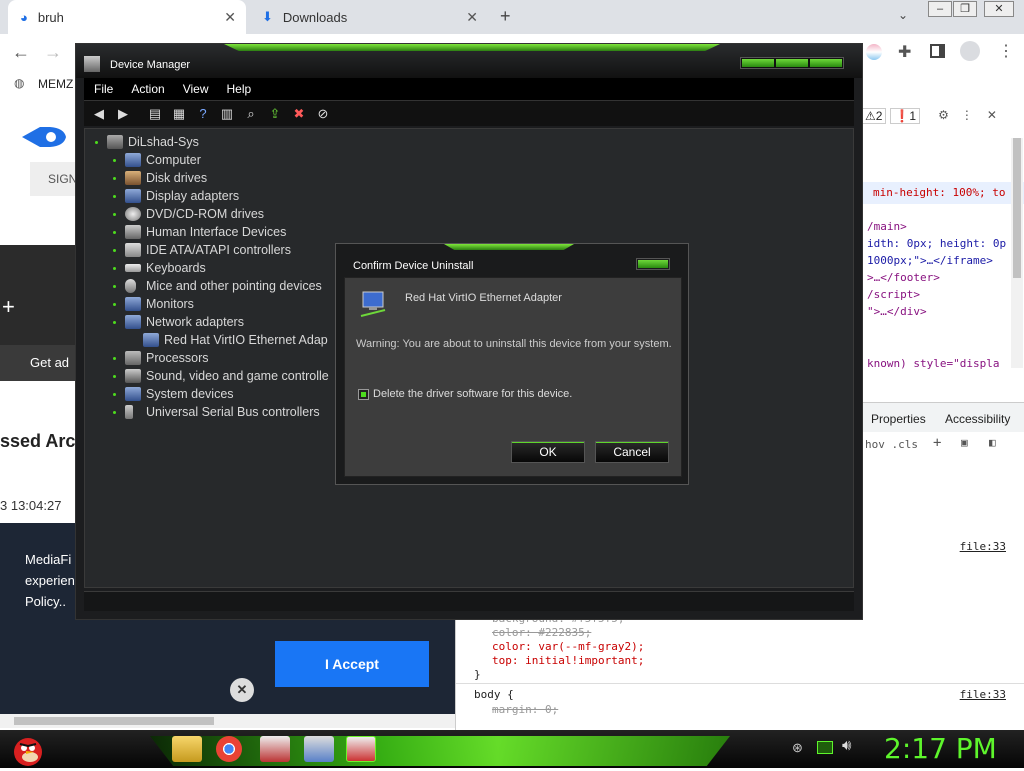 This screenshot has width=1024, height=771. I want to click on volume-icon: 🔊︎, so click(846, 745).